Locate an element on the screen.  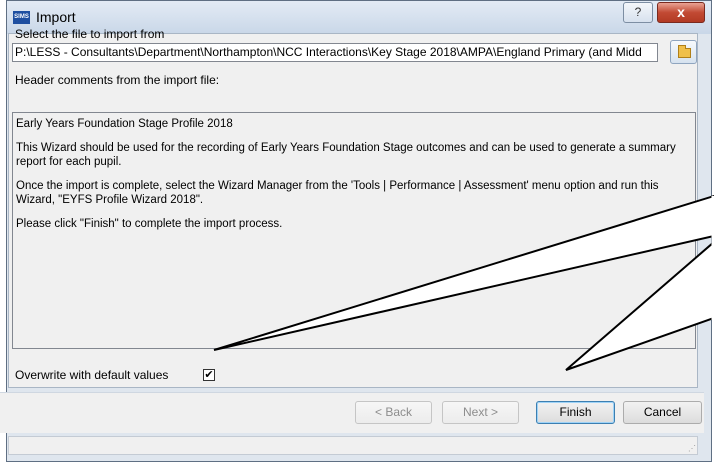
resize-grip-icon: ⋰ is located at coordinates (692, 448).